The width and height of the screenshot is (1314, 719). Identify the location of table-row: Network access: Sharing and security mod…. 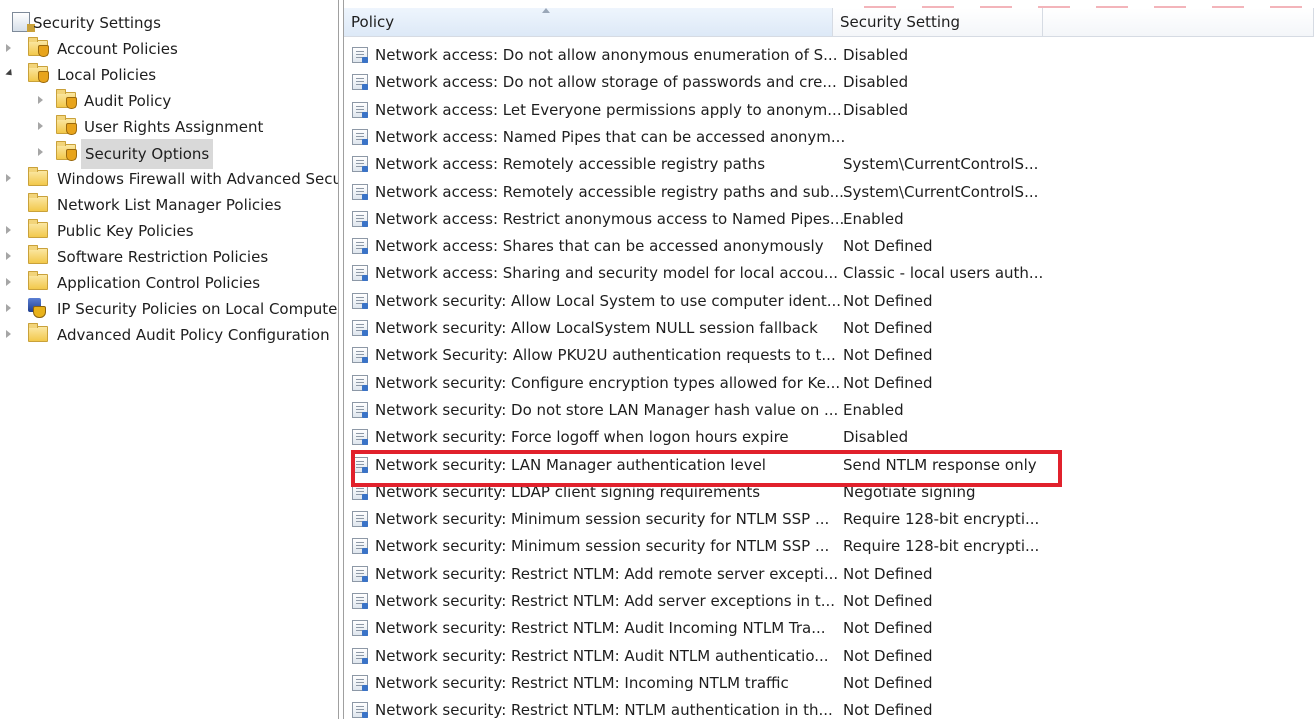
(829, 273).